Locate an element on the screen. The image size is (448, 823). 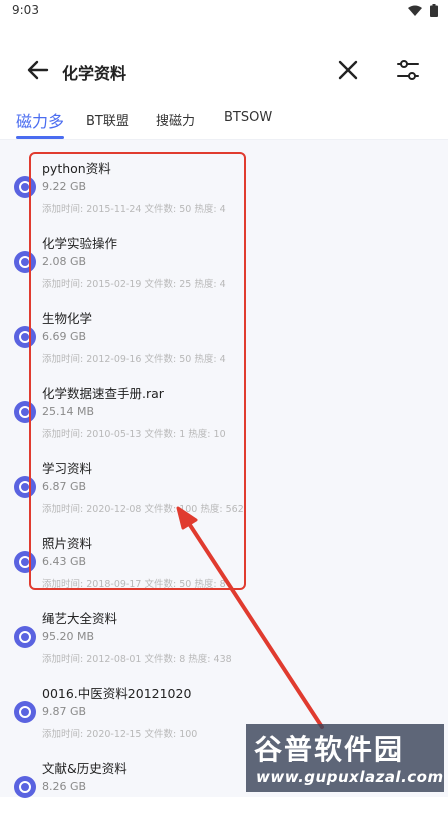
item-meta: 添加时间: 2012-08-01 文件数: 8 热度: 438 is located at coordinates (137, 659).